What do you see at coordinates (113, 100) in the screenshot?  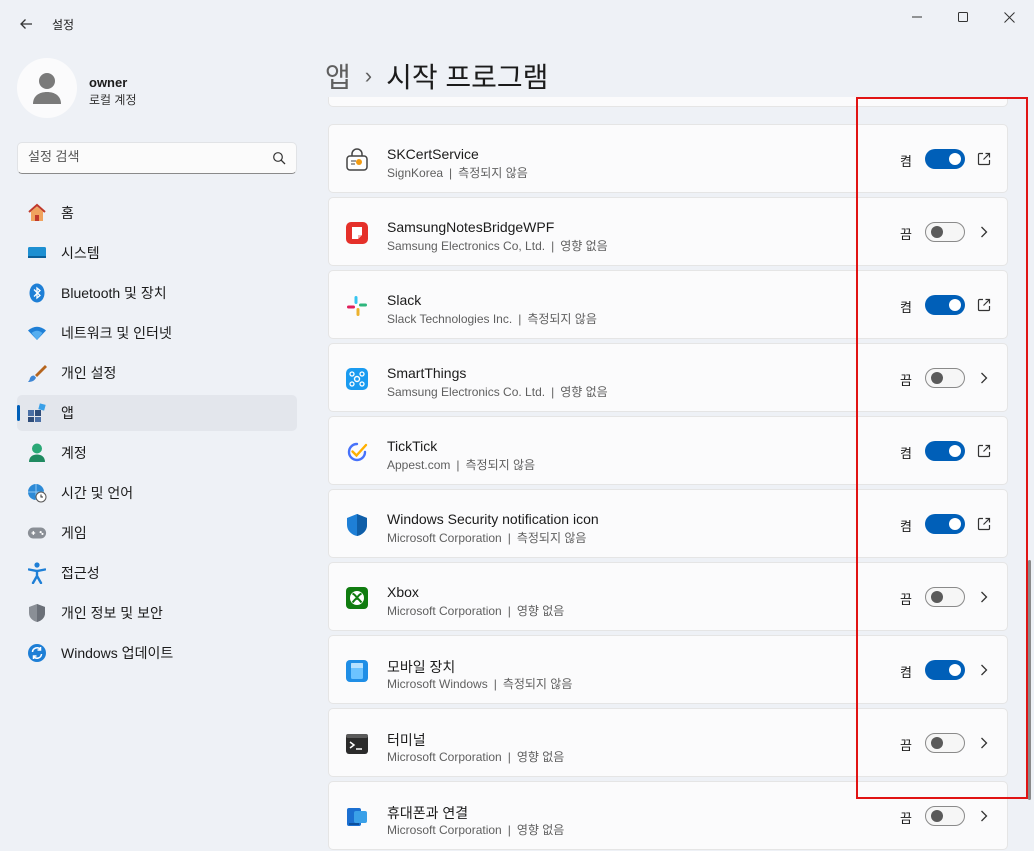 I see `profile-account-type: 로컬 계정` at bounding box center [113, 100].